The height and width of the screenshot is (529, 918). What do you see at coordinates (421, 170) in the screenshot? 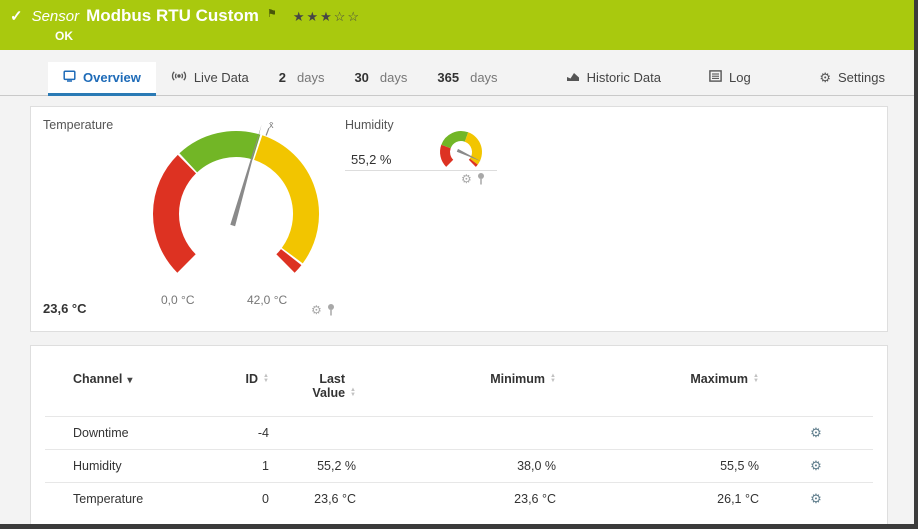
I see `humidity-divider` at bounding box center [421, 170].